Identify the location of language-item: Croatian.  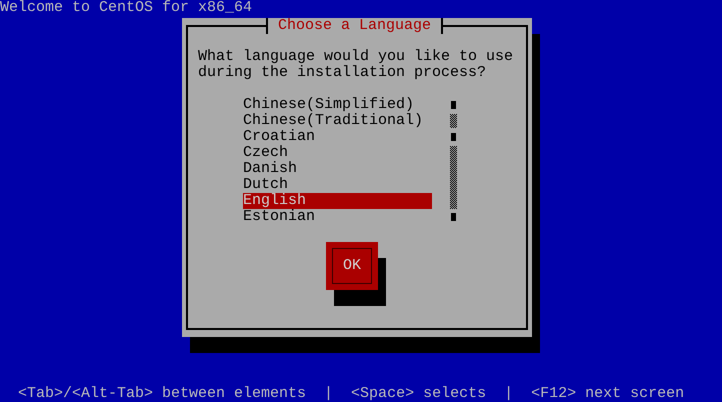
(337, 137).